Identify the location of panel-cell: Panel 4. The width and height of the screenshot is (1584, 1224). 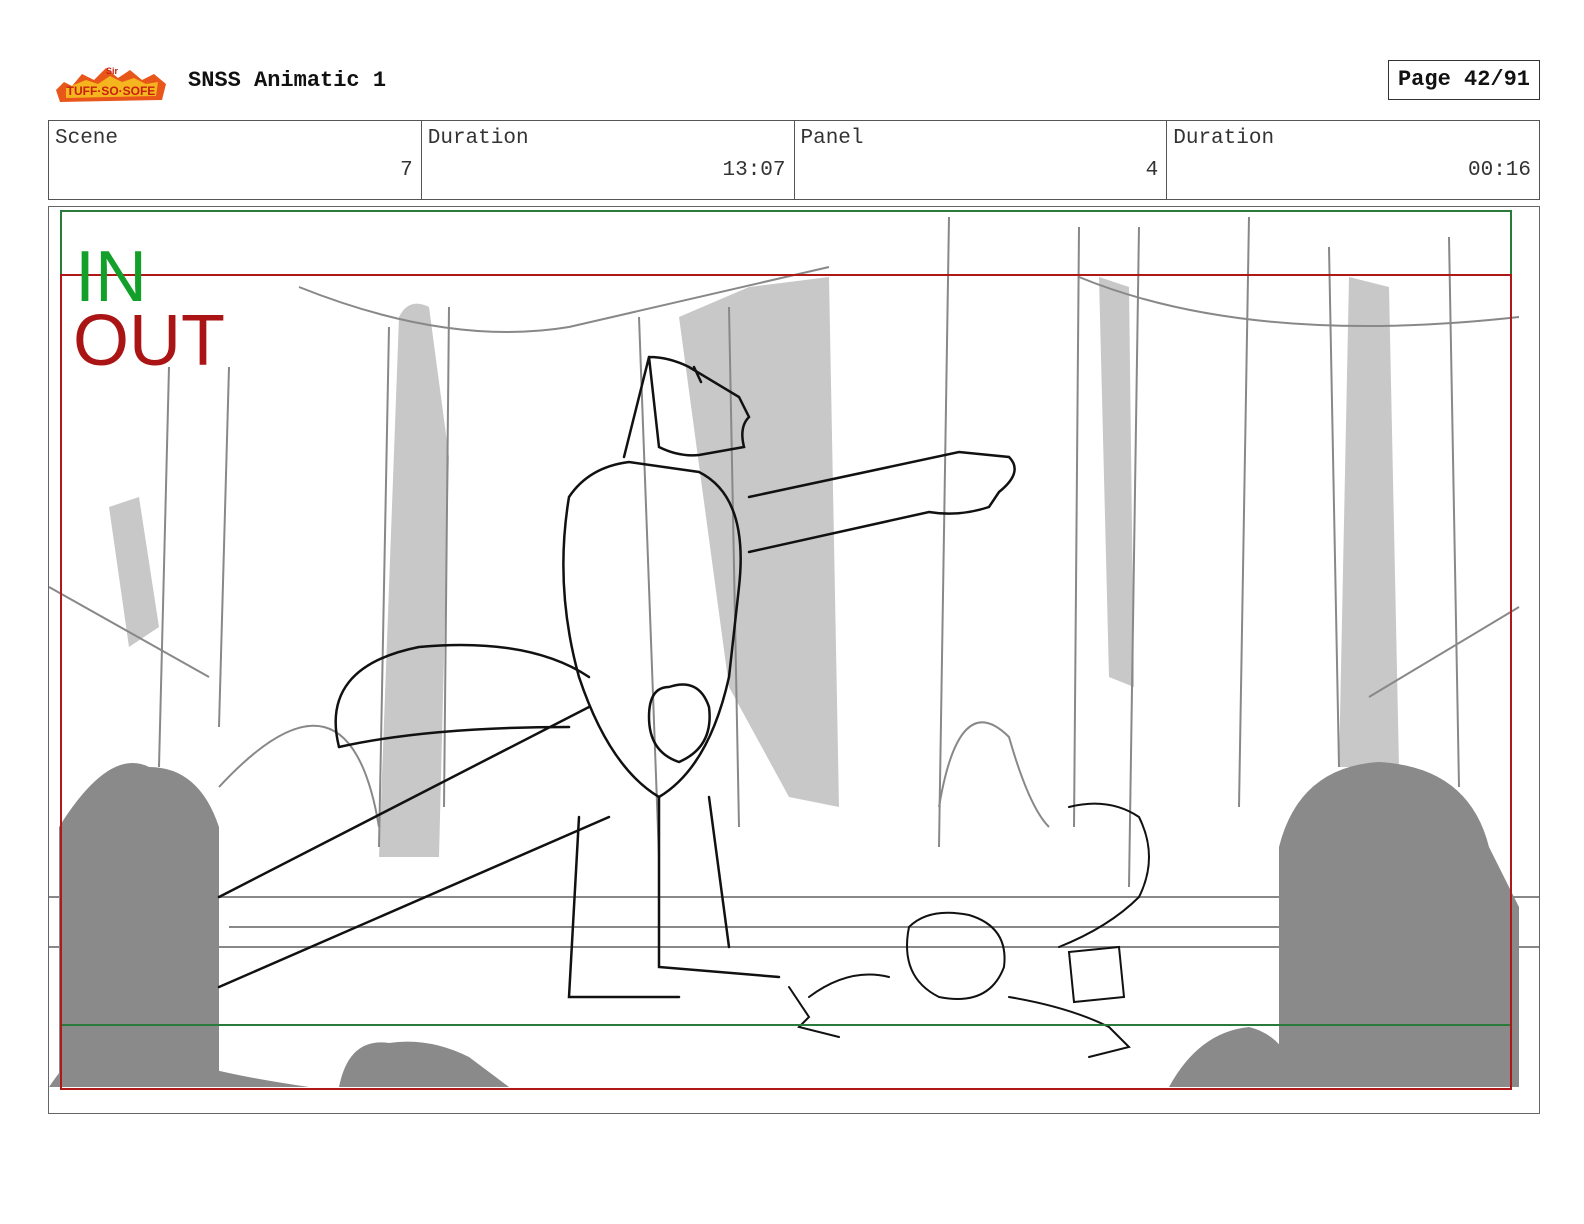
(981, 160).